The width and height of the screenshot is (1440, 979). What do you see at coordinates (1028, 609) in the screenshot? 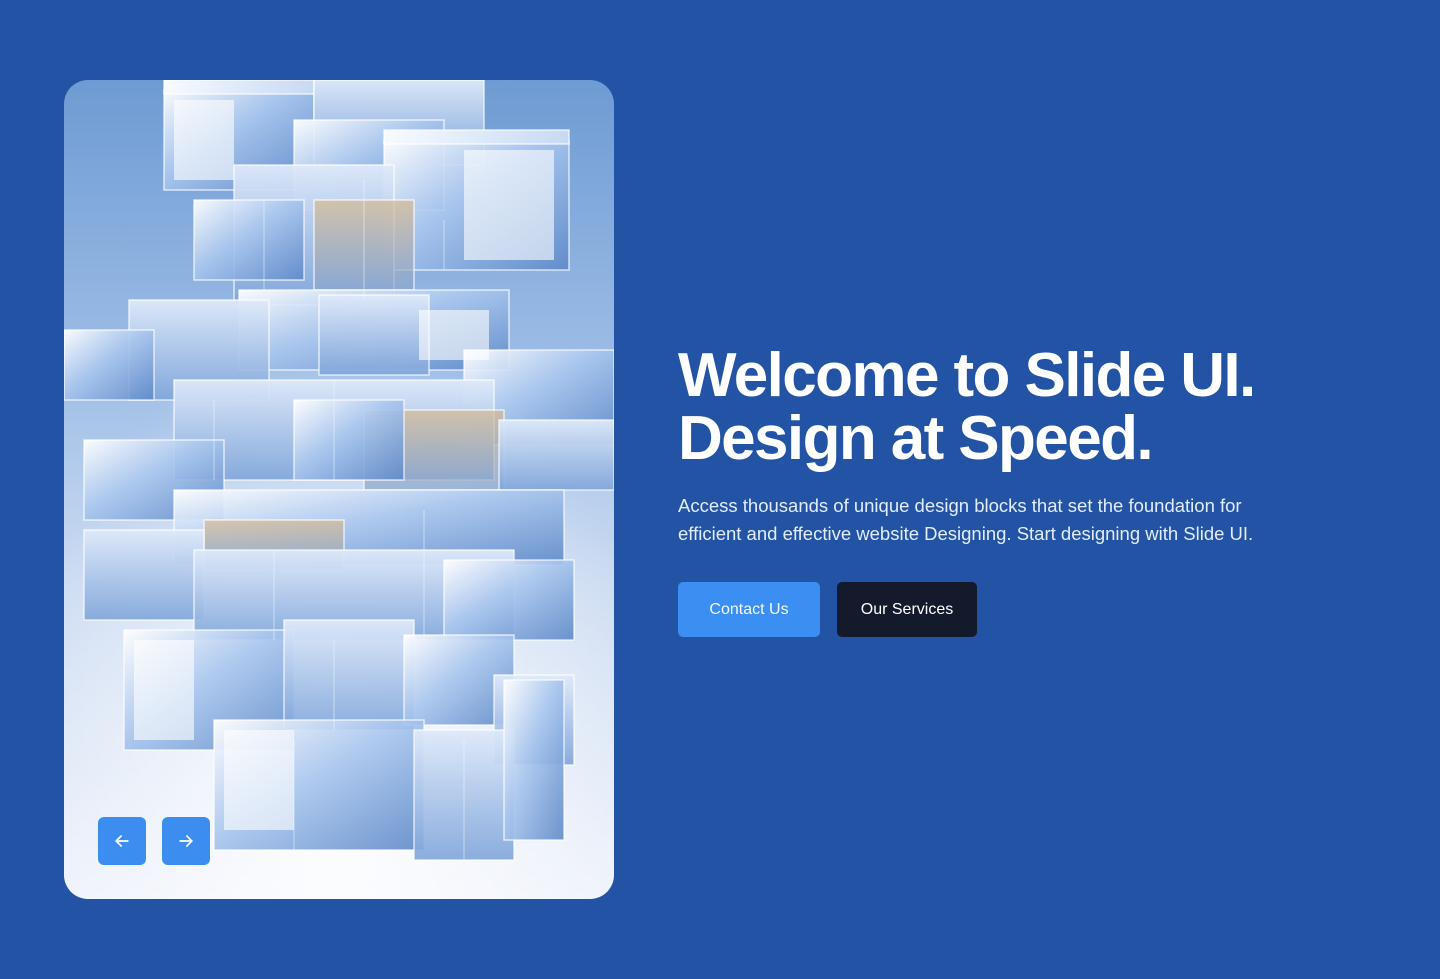
I see `hero-actions: Contact Us Our Services` at bounding box center [1028, 609].